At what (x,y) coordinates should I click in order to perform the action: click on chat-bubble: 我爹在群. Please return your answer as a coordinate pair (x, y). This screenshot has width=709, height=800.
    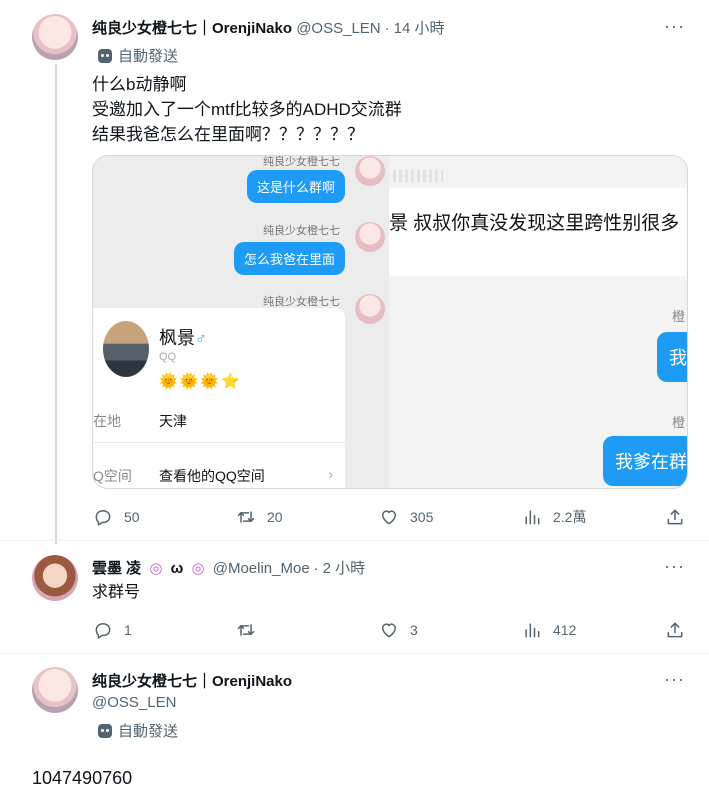
    Looking at the image, I should click on (645, 461).